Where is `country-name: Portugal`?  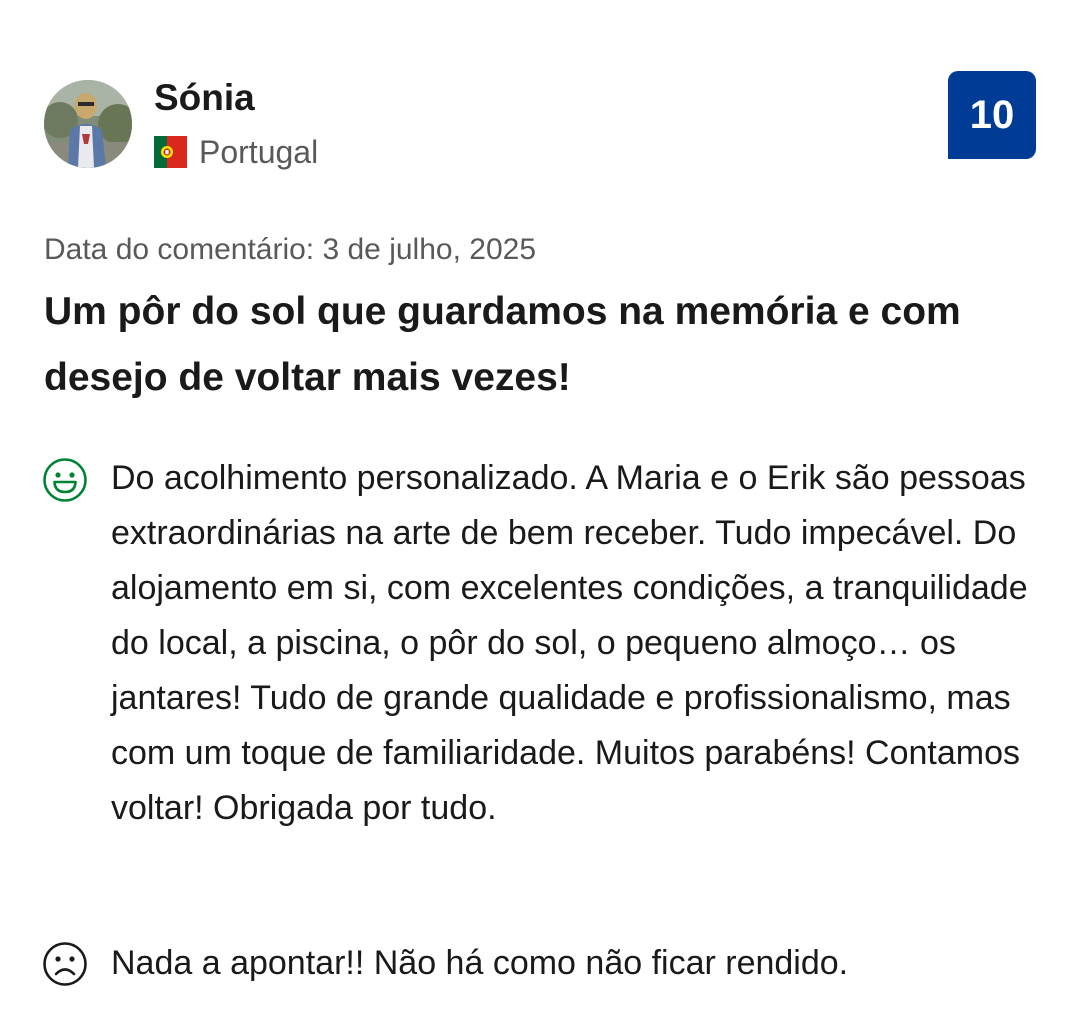
country-name: Portugal is located at coordinates (259, 152).